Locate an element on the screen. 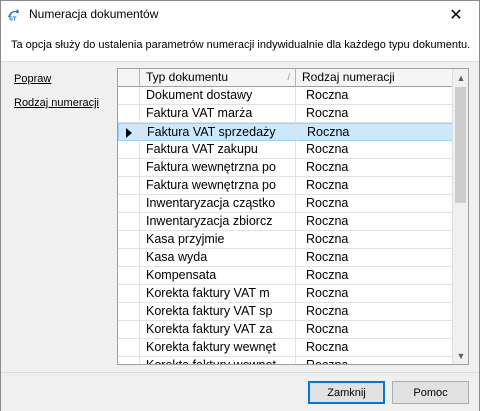 This screenshot has height=411, width=480. column-header-document-type: Typ dokumentu / is located at coordinates (218, 78).